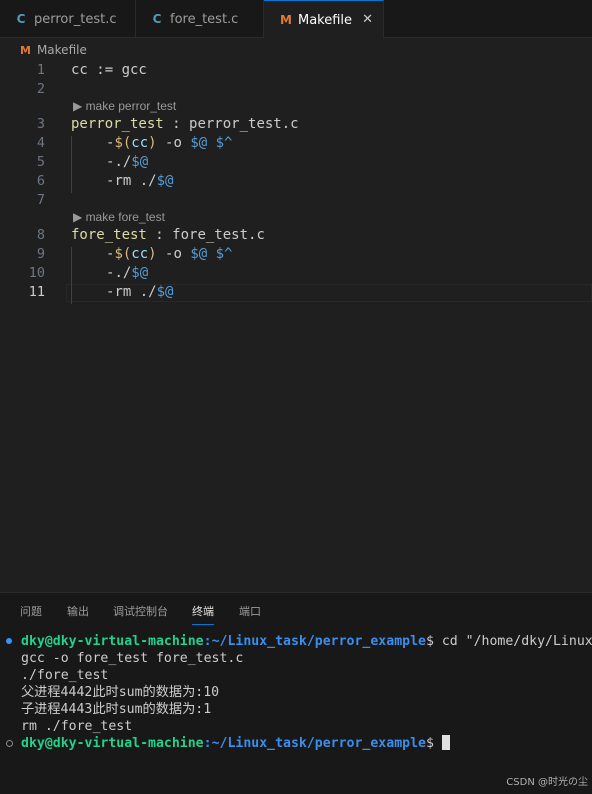  I want to click on command-pending-dot-icon, so click(9, 743).